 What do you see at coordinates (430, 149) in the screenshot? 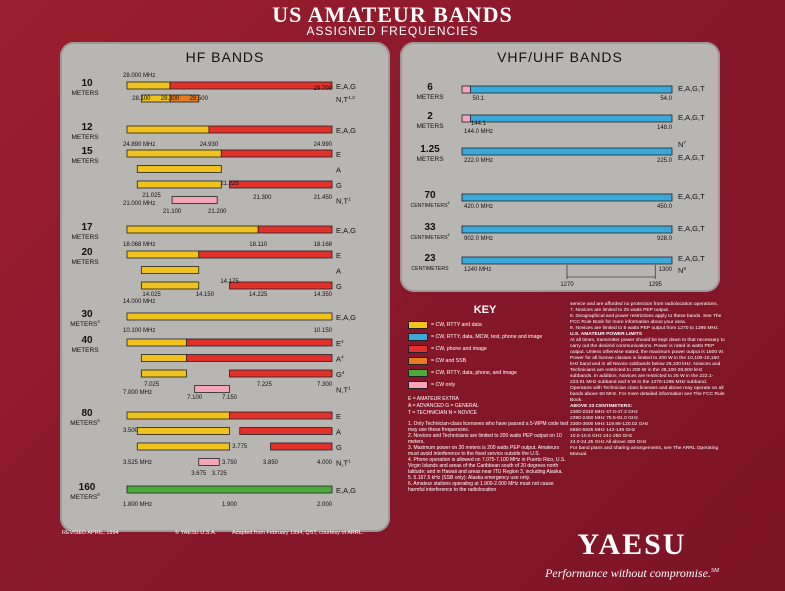
I see `band-name: 1.25` at bounding box center [430, 149].